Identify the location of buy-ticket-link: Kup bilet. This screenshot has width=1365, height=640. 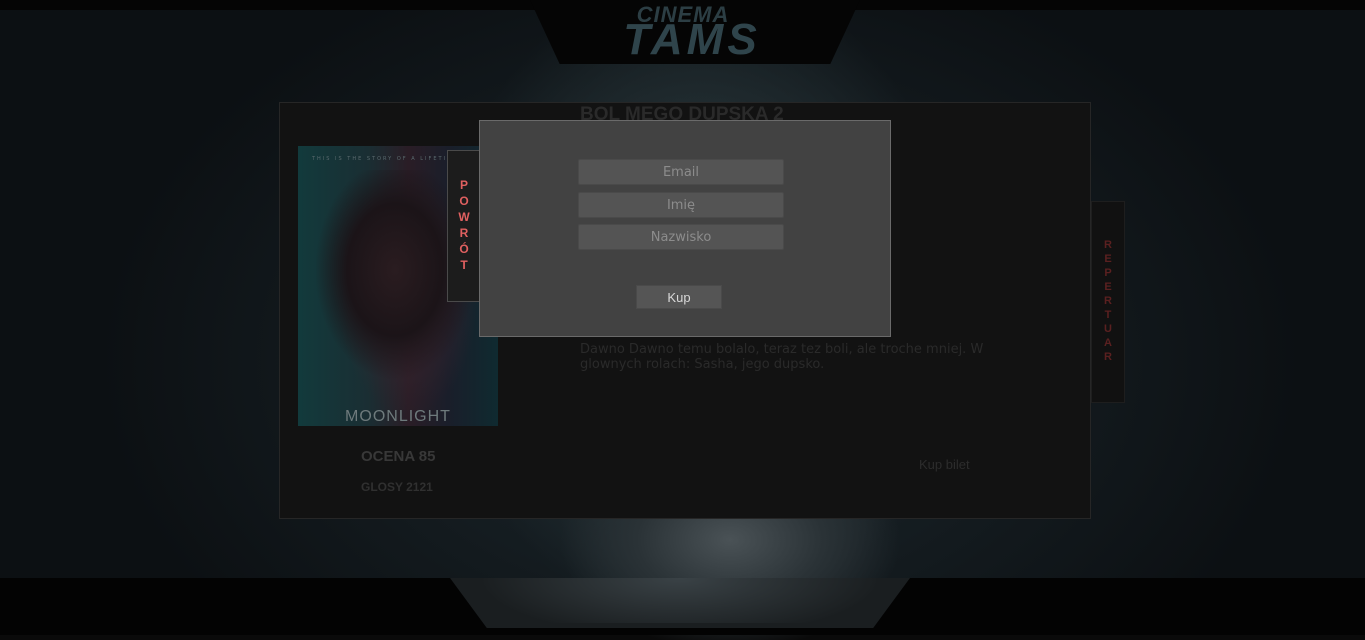
(944, 464).